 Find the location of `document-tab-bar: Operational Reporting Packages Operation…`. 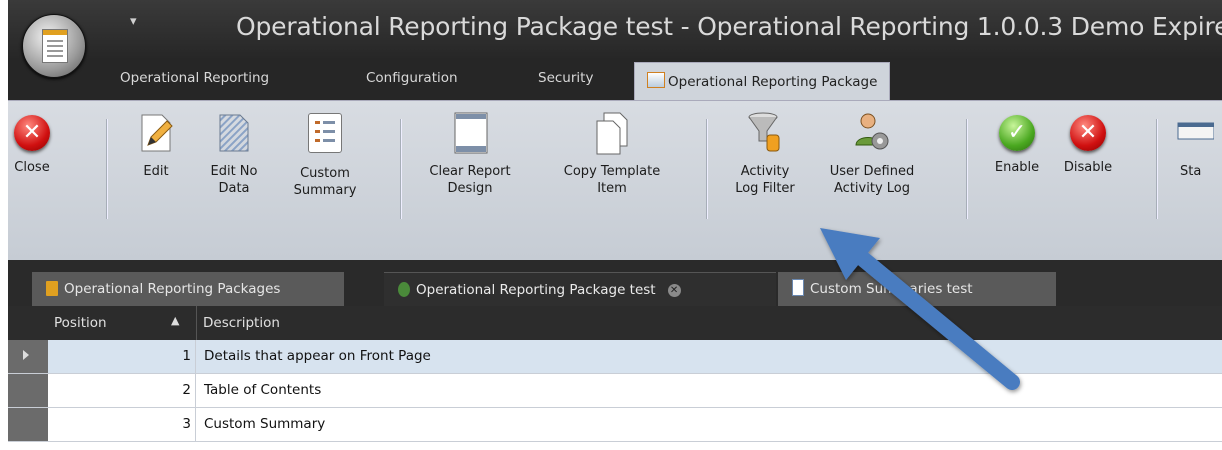

document-tab-bar: Operational Reporting Packages Operation… is located at coordinates (615, 283).